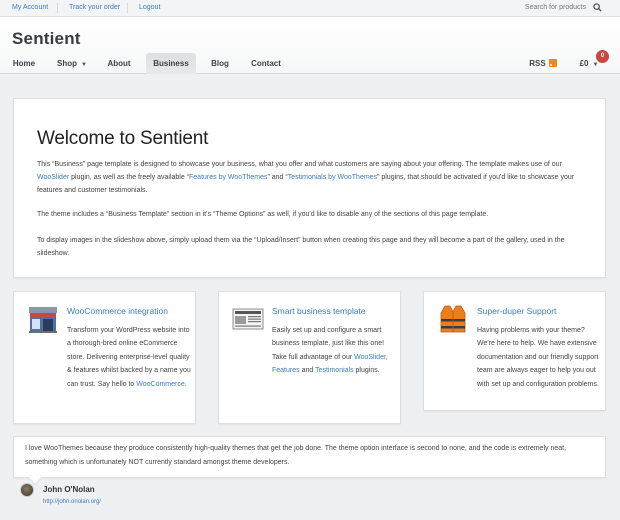  I want to click on nav-contact: Contact, so click(266, 63).